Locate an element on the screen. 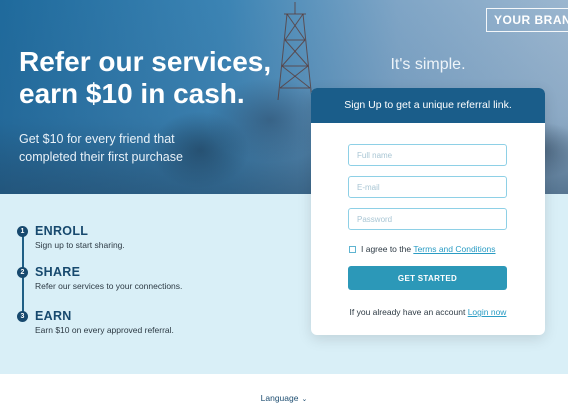 The height and width of the screenshot is (412, 568). terms-link: Terms and Conditions is located at coordinates (454, 249).